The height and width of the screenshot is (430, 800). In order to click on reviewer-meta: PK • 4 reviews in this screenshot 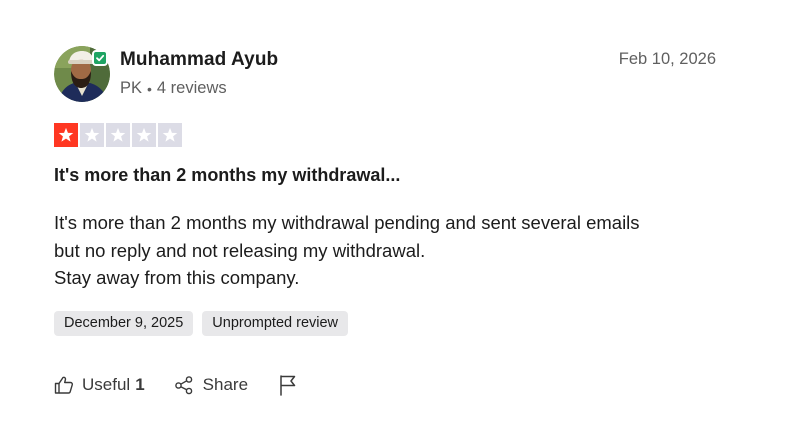, I will do `click(173, 88)`.